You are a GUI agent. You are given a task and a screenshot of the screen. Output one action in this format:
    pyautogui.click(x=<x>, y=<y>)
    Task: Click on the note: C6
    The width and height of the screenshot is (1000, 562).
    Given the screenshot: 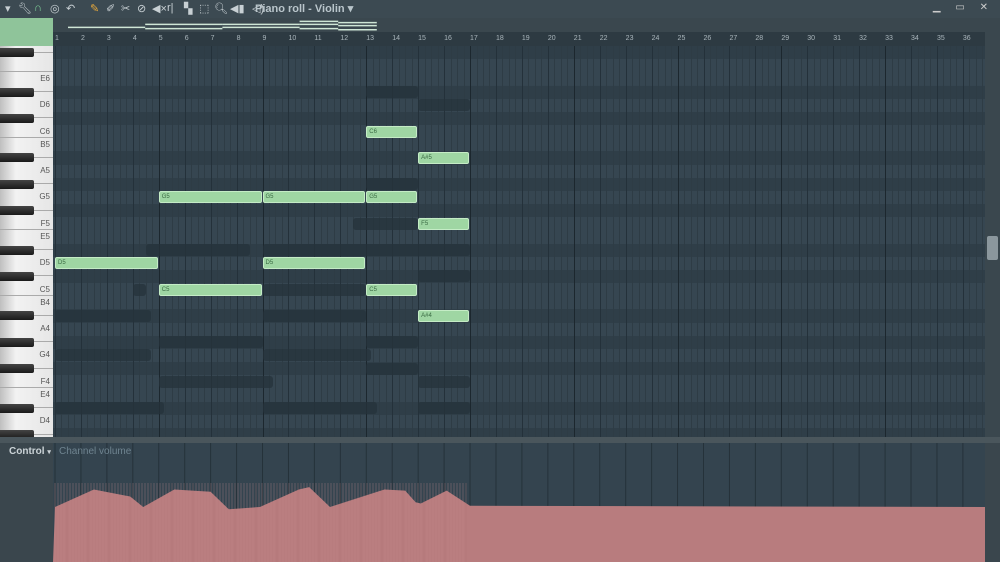 What is the action you would take?
    pyautogui.click(x=392, y=131)
    